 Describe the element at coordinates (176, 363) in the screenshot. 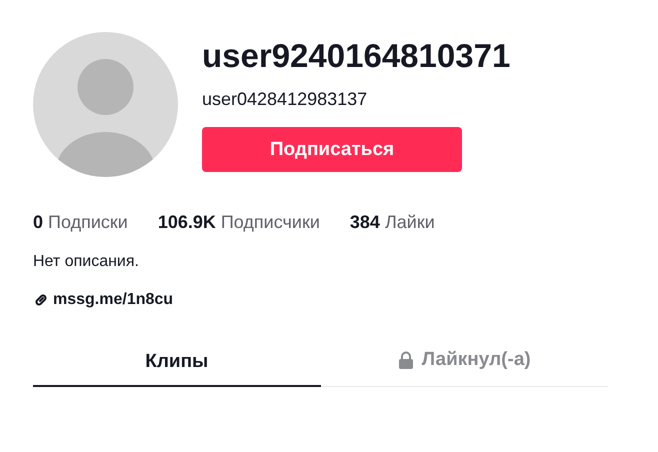

I see `profile-tab: Клипы` at that location.